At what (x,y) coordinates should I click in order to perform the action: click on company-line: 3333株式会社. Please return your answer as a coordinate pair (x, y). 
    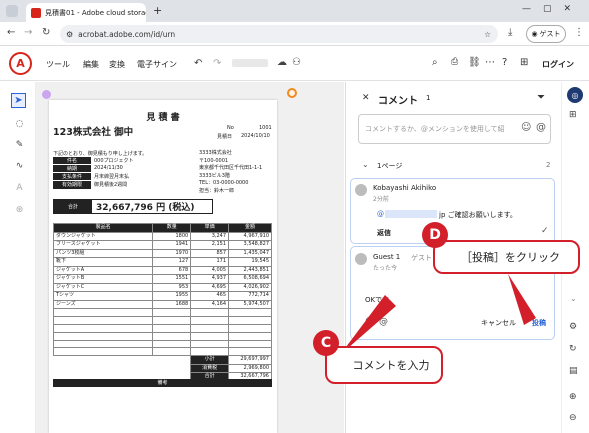
    Looking at the image, I should click on (215, 153).